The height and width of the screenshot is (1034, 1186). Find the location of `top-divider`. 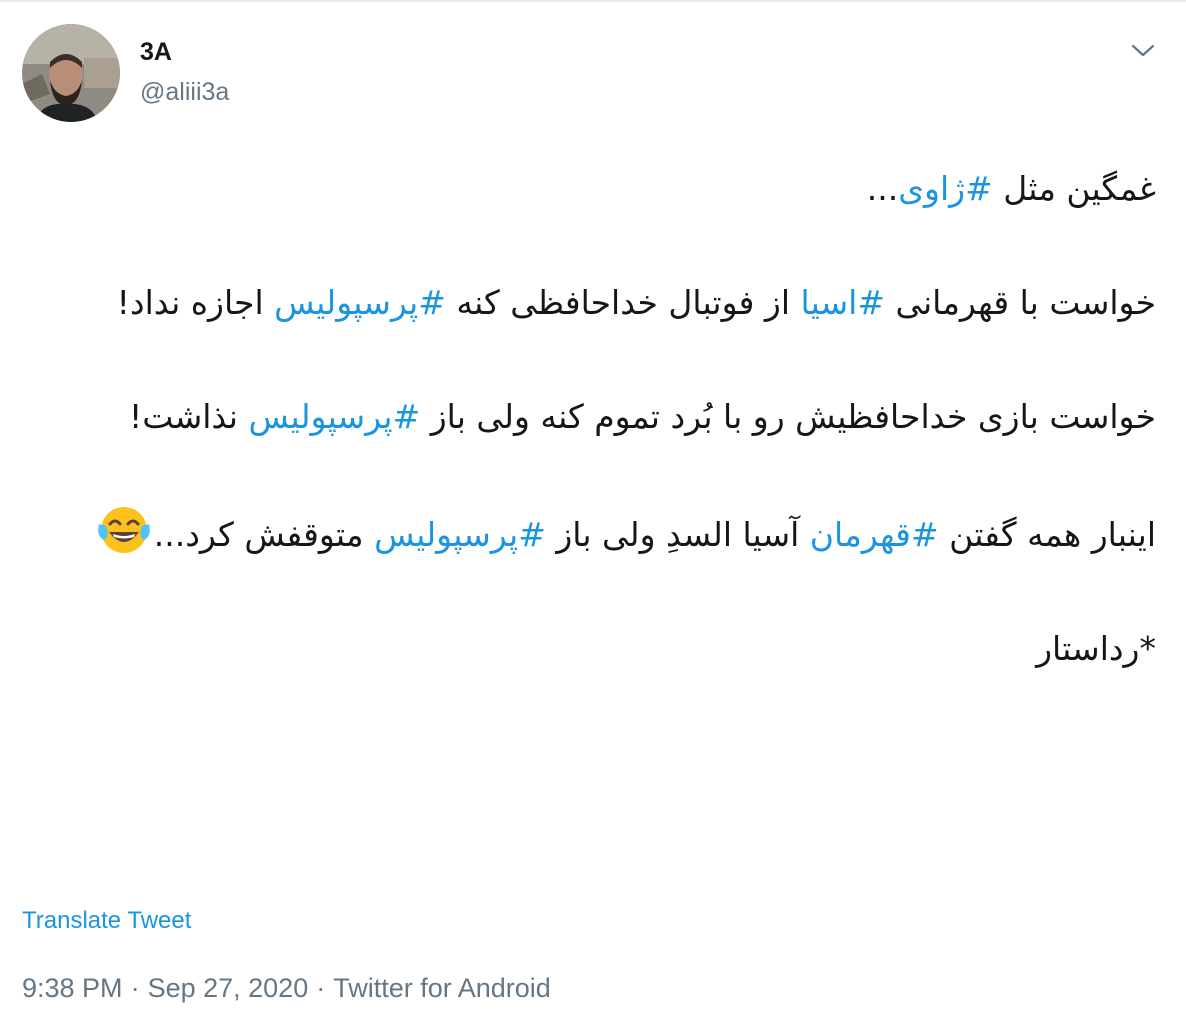

top-divider is located at coordinates (593, 1).